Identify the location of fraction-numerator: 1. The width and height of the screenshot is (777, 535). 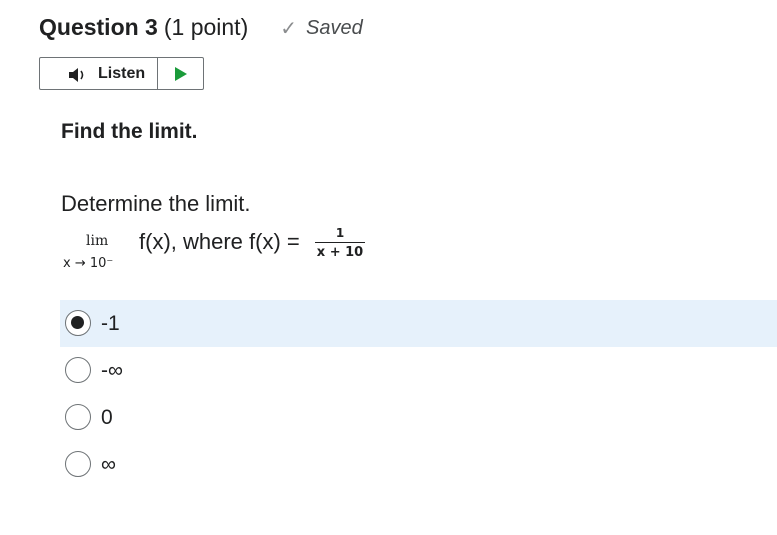
(340, 233).